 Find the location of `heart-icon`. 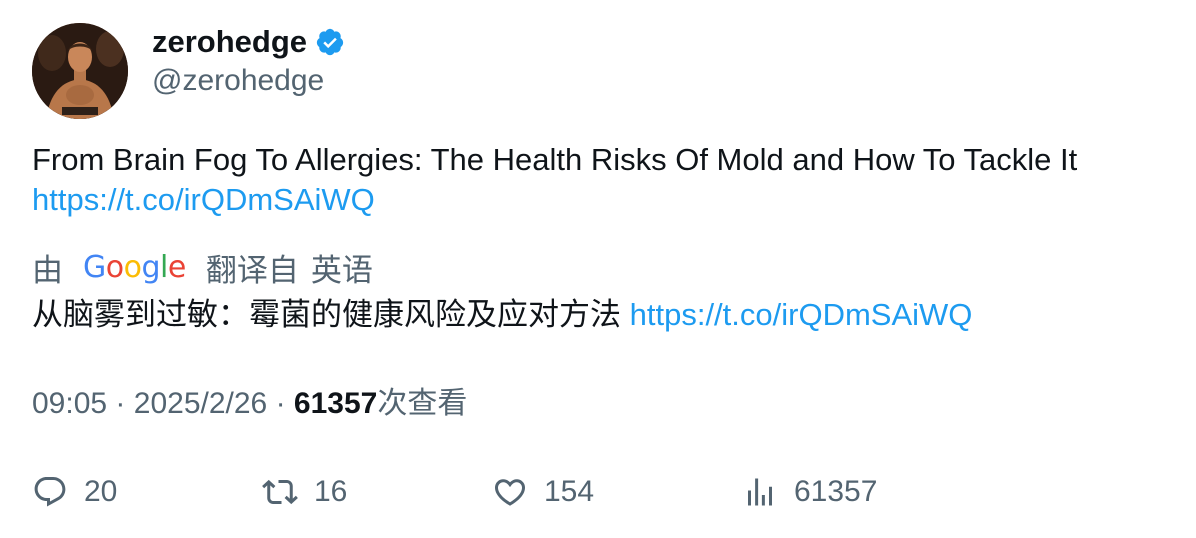

heart-icon is located at coordinates (510, 492).